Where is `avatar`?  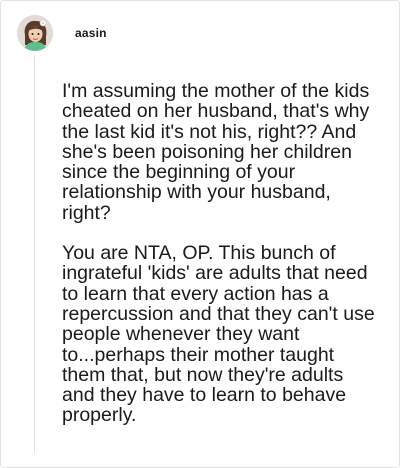
avatar is located at coordinates (35, 33).